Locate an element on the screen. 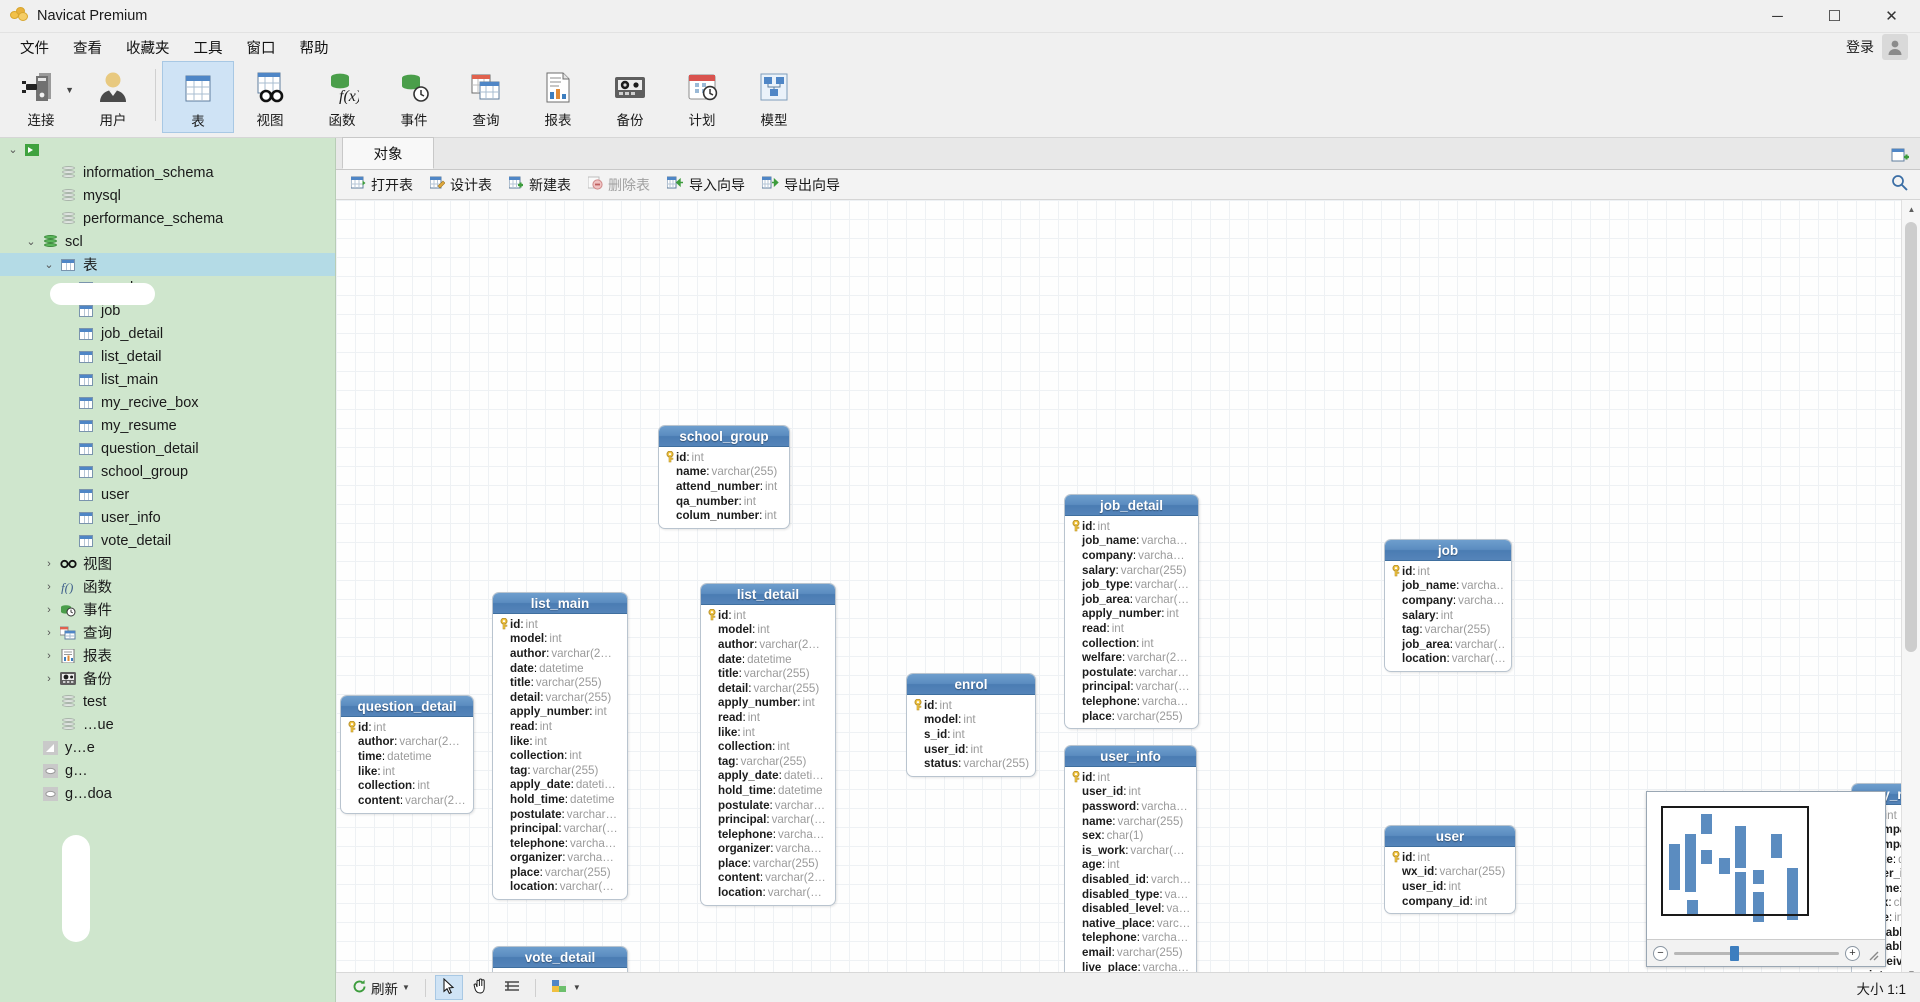  tree-item-user: user is located at coordinates (167, 494).